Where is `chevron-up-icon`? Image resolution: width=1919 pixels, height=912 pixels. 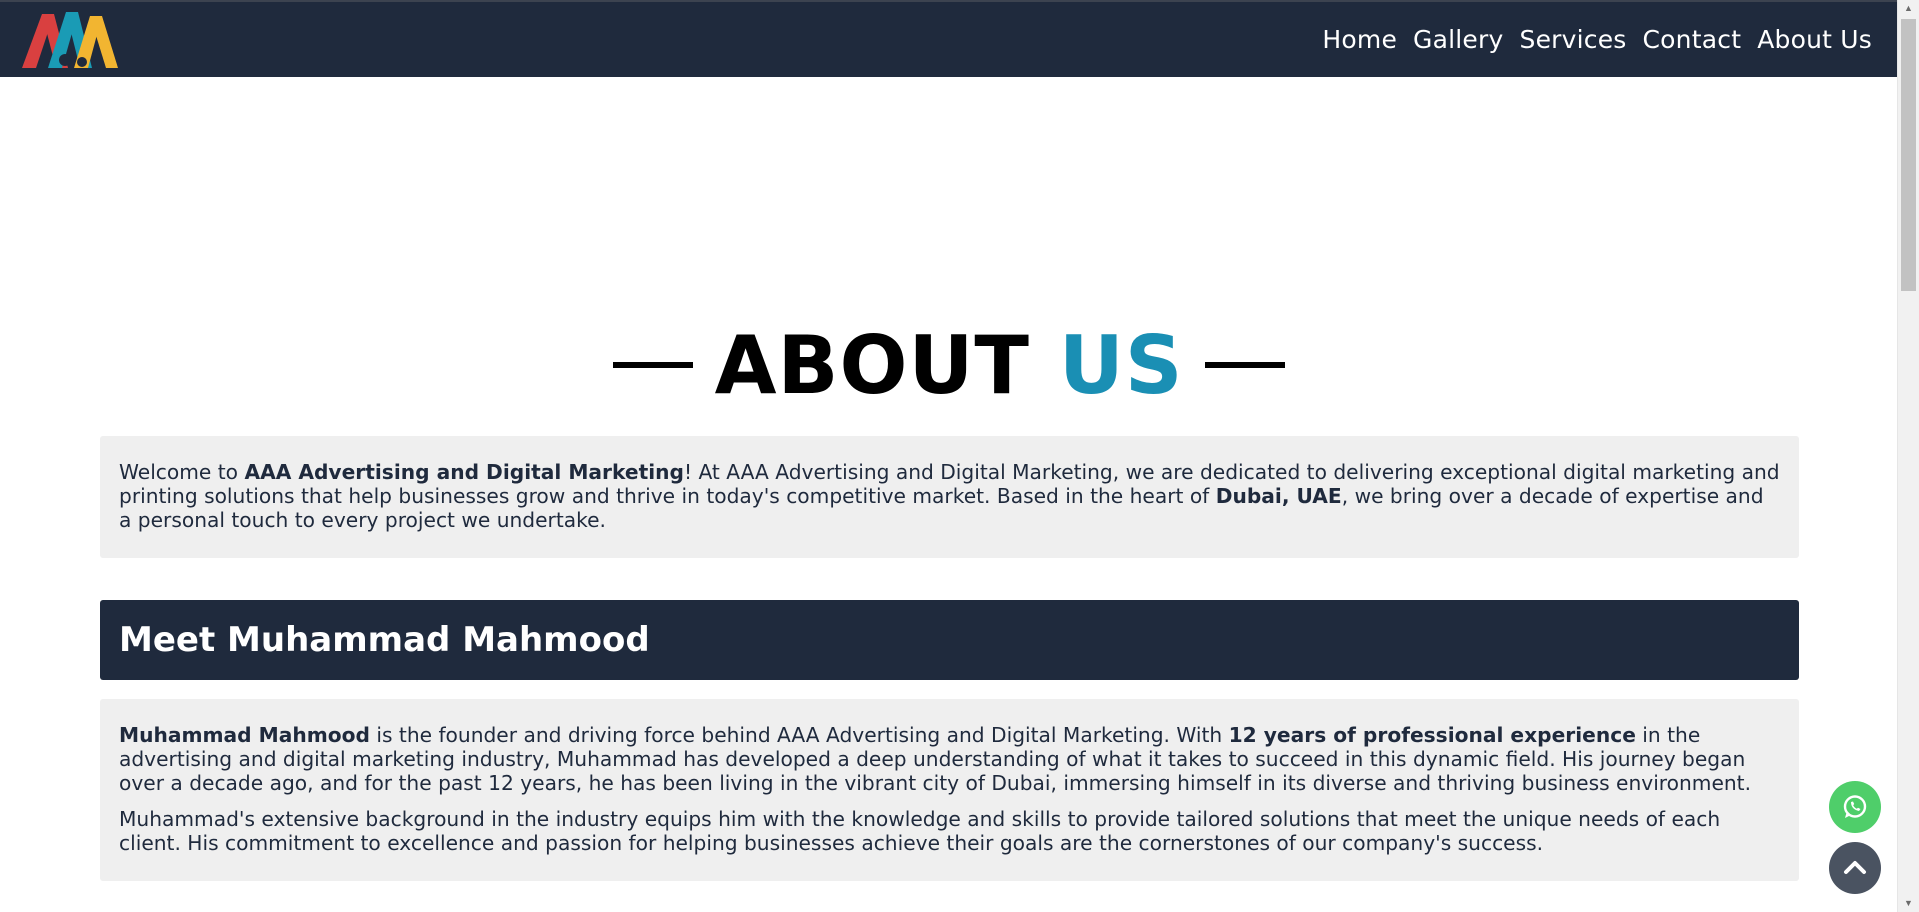 chevron-up-icon is located at coordinates (1855, 867).